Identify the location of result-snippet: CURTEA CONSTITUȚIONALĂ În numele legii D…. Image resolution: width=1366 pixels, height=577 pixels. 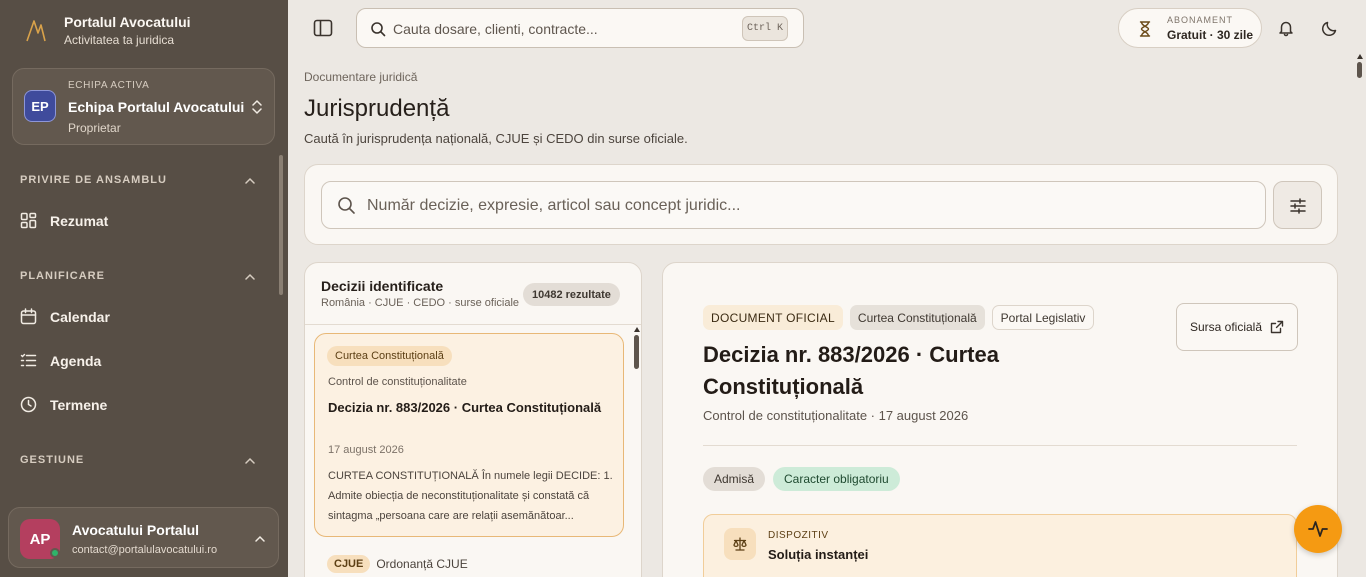
(470, 496).